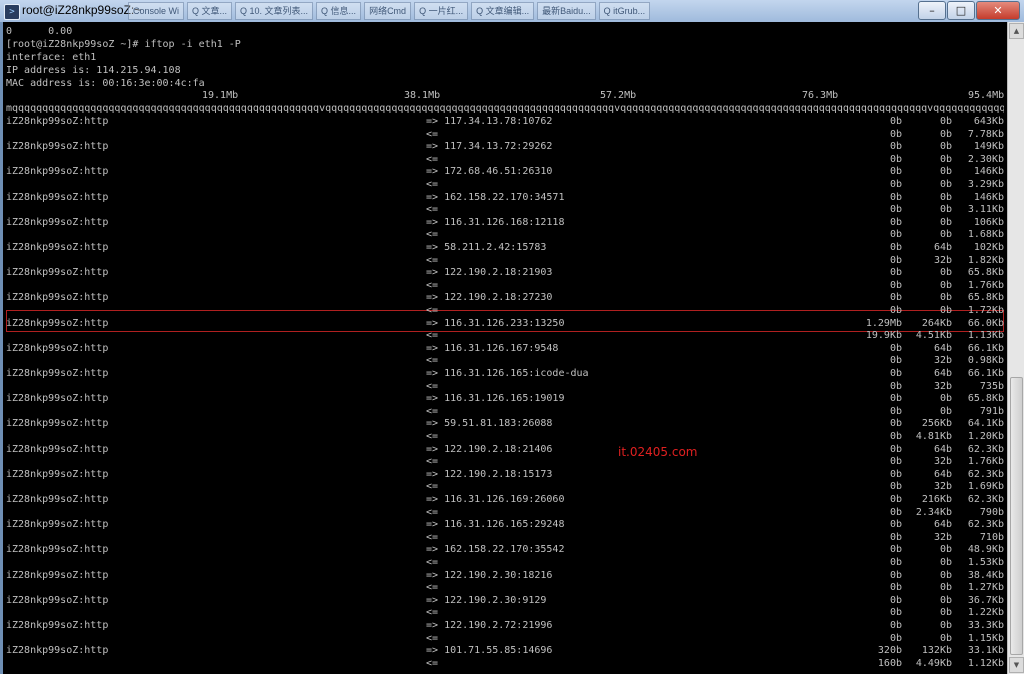 This screenshot has height=674, width=1024. Describe the element at coordinates (506, 234) in the screenshot. I see `connection-row-inbound: <= 0b 0b 1.68Kb` at that location.